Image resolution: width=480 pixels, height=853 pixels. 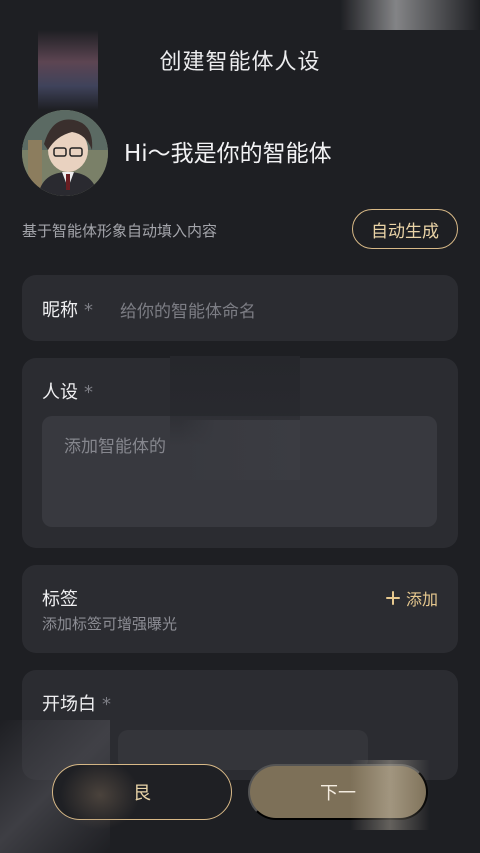 What do you see at coordinates (240, 609) in the screenshot?
I see `tags-card: 标签 添加标签可增强曝光 添加` at bounding box center [240, 609].